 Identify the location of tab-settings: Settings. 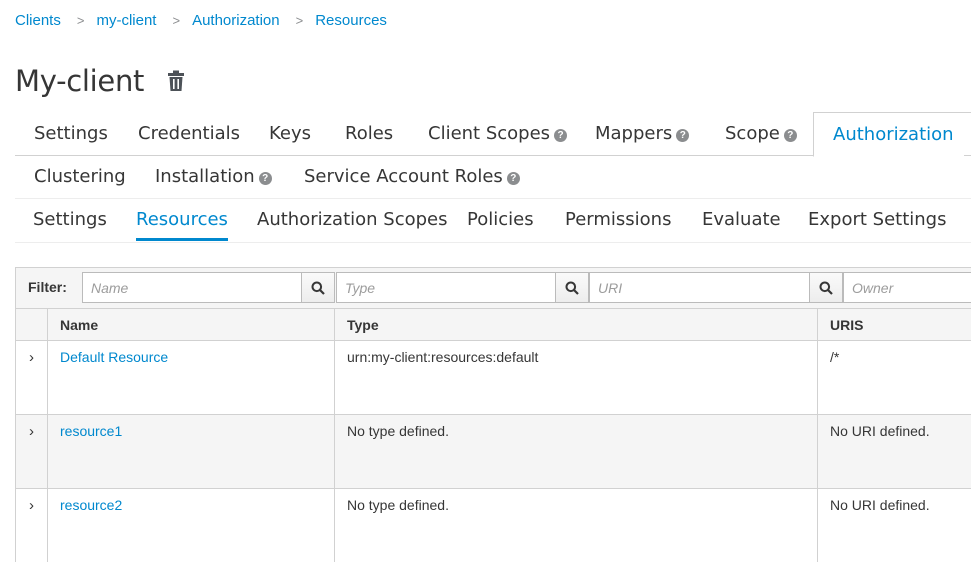
(71, 133).